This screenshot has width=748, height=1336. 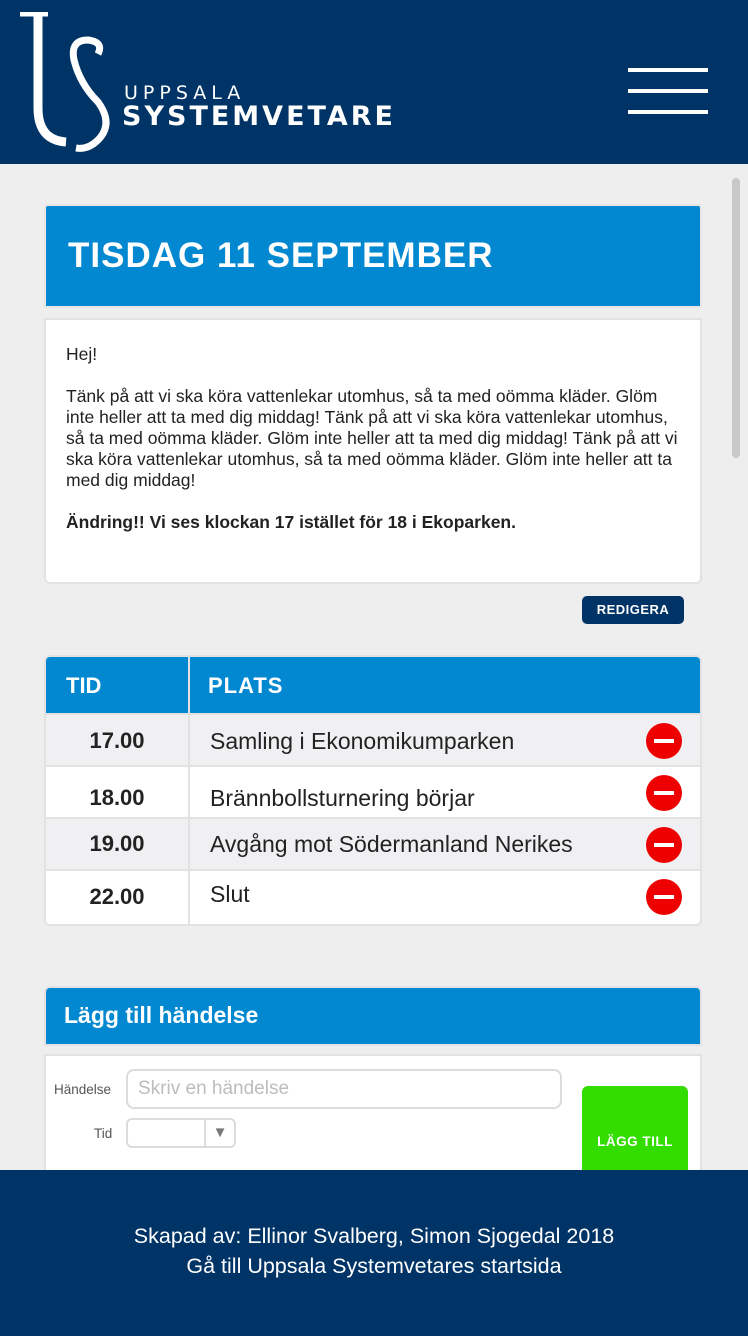 What do you see at coordinates (117, 797) in the screenshot?
I see `row-time: 18.00` at bounding box center [117, 797].